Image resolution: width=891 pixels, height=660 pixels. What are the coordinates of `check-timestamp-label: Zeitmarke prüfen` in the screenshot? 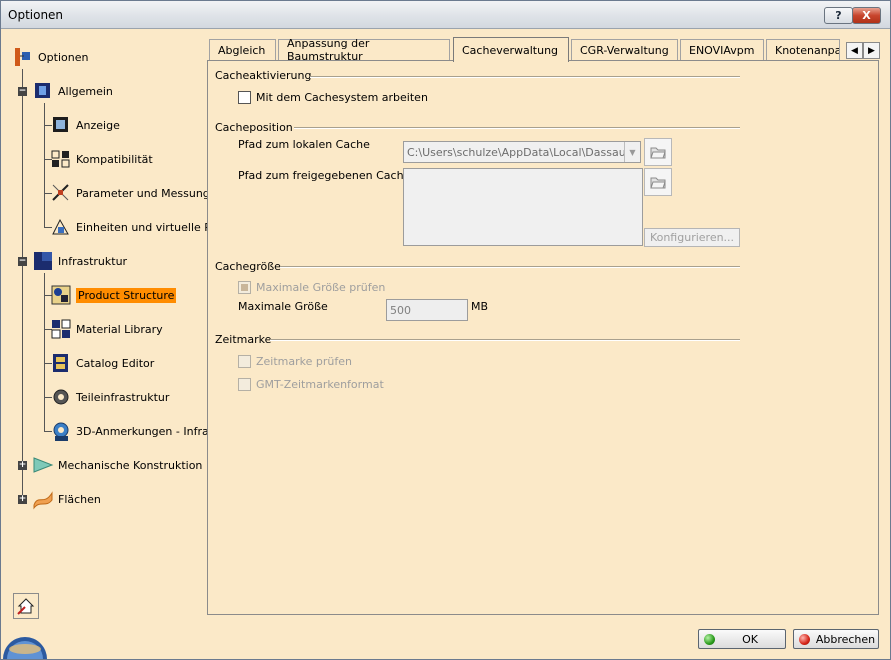 It's located at (304, 361).